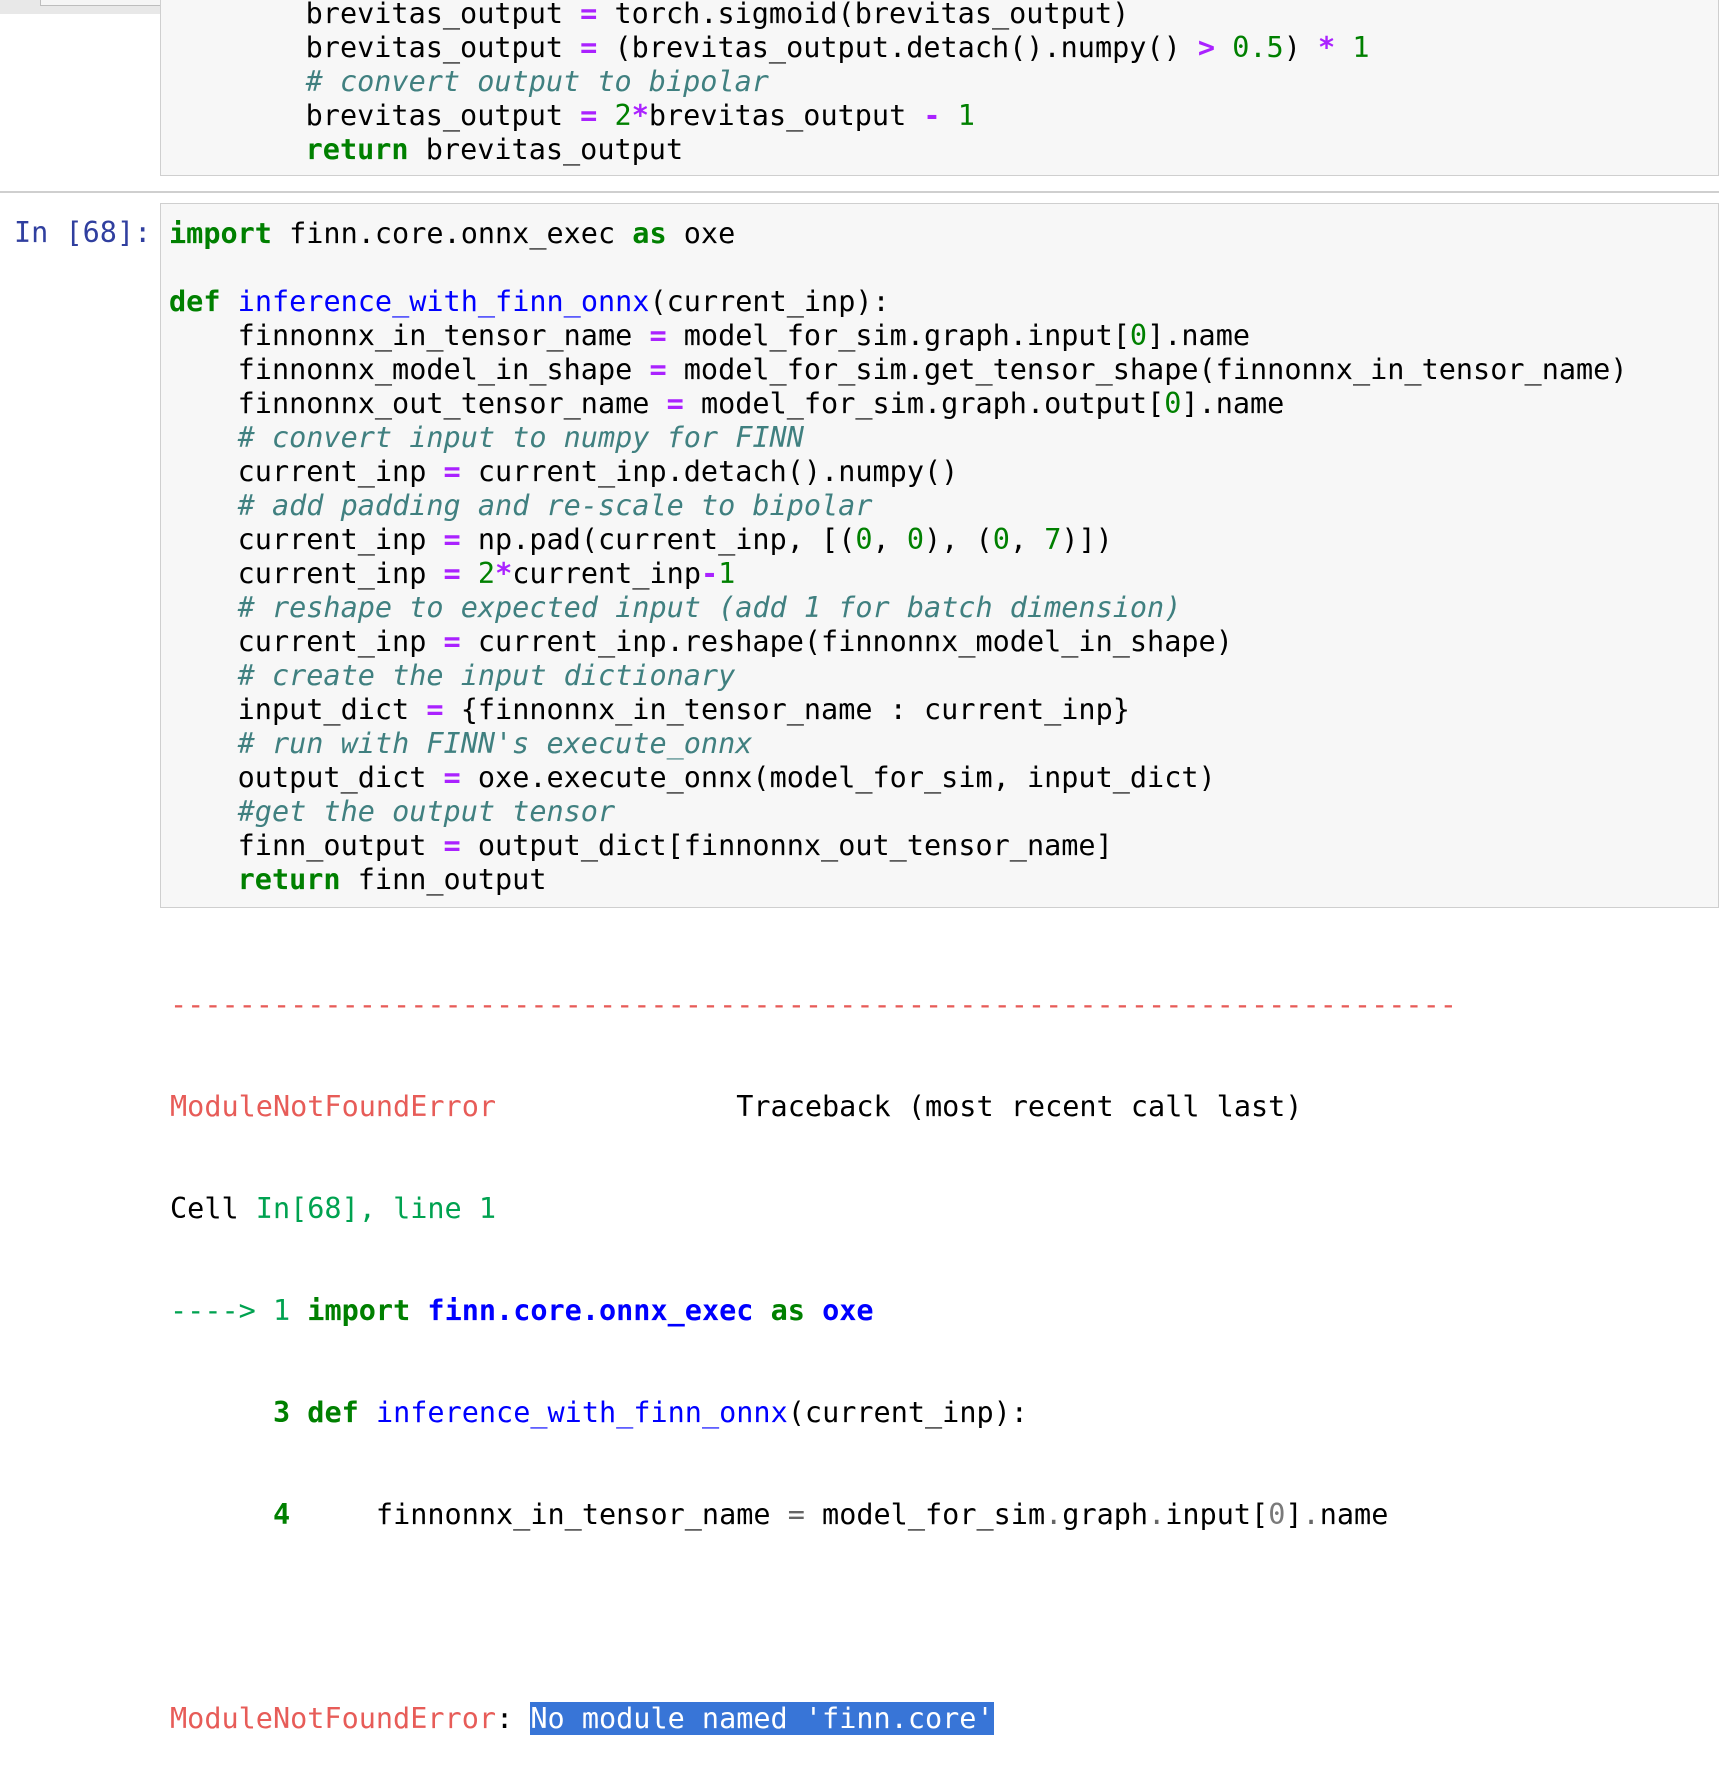  I want to click on code-line: current_inp = 2*current_inp-1, so click(452, 573).